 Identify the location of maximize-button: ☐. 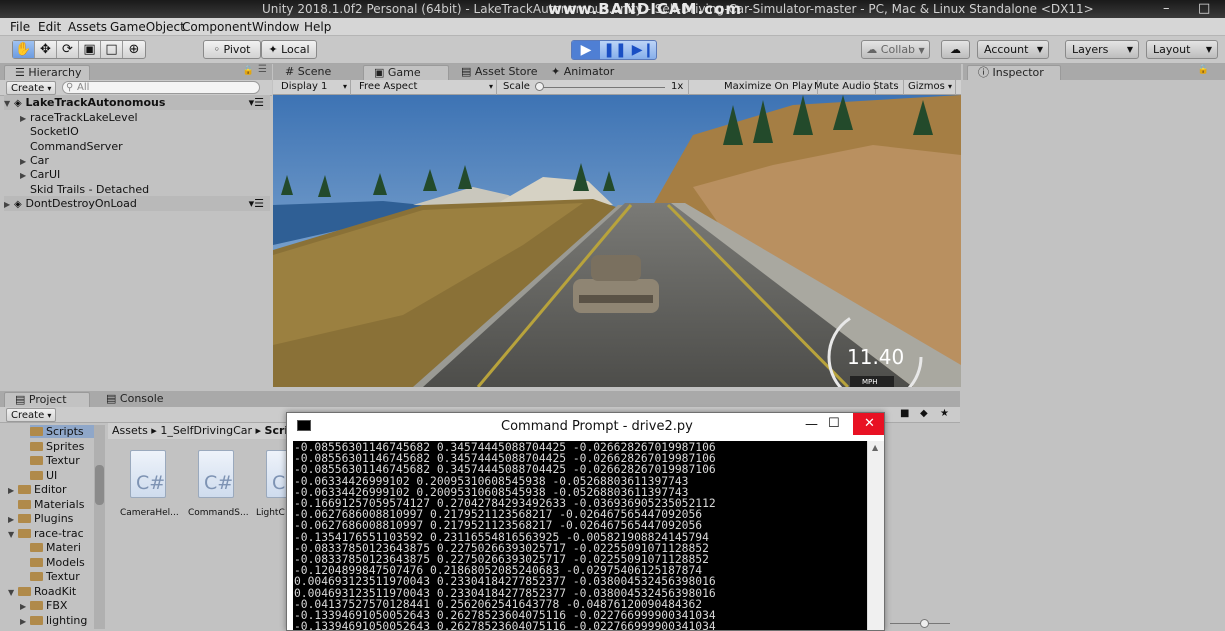
(834, 423).